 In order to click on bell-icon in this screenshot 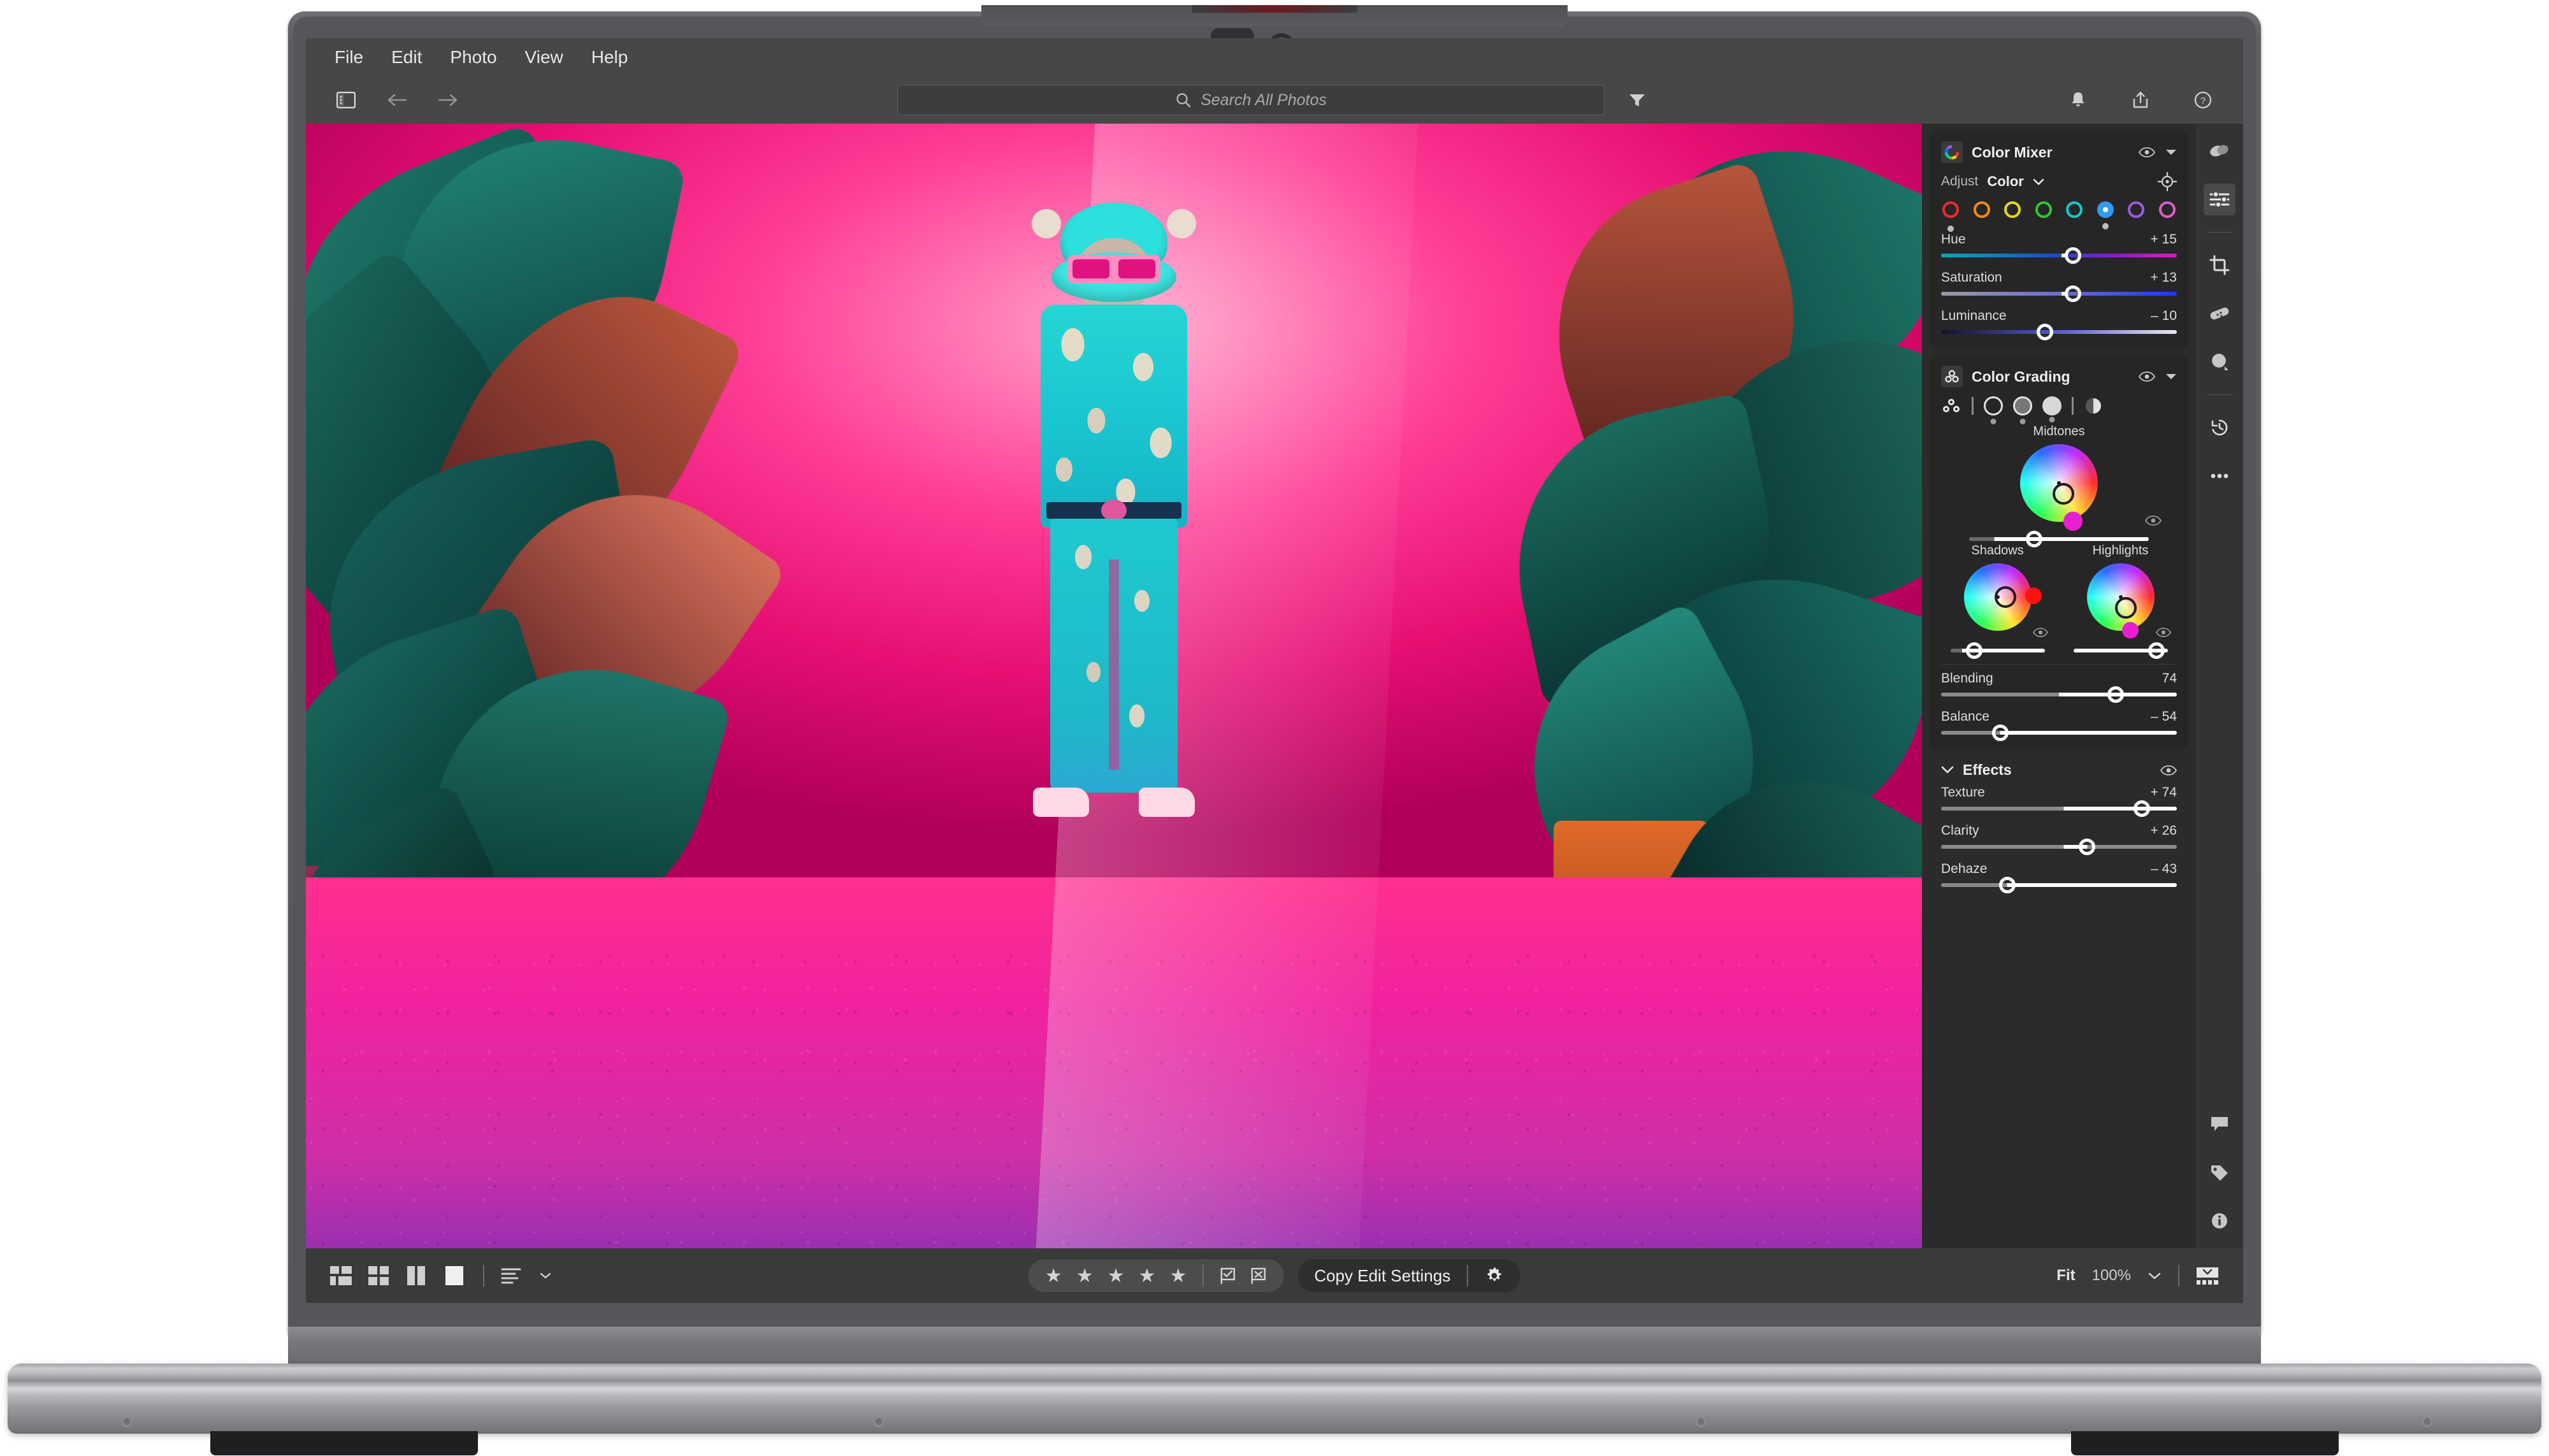, I will do `click(2078, 100)`.